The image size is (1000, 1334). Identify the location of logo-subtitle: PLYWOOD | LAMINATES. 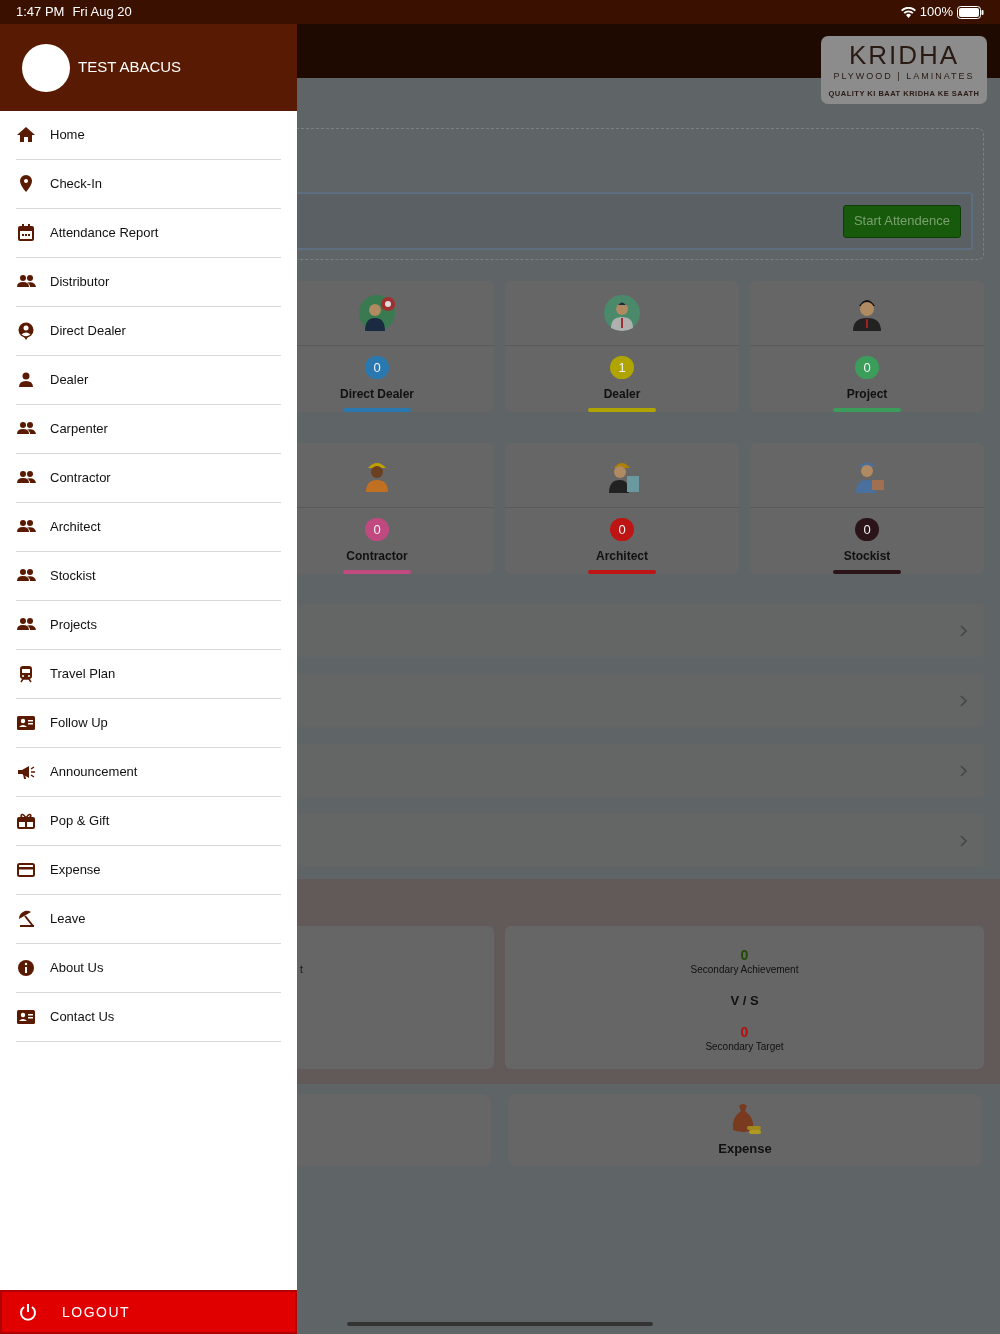
(904, 76).